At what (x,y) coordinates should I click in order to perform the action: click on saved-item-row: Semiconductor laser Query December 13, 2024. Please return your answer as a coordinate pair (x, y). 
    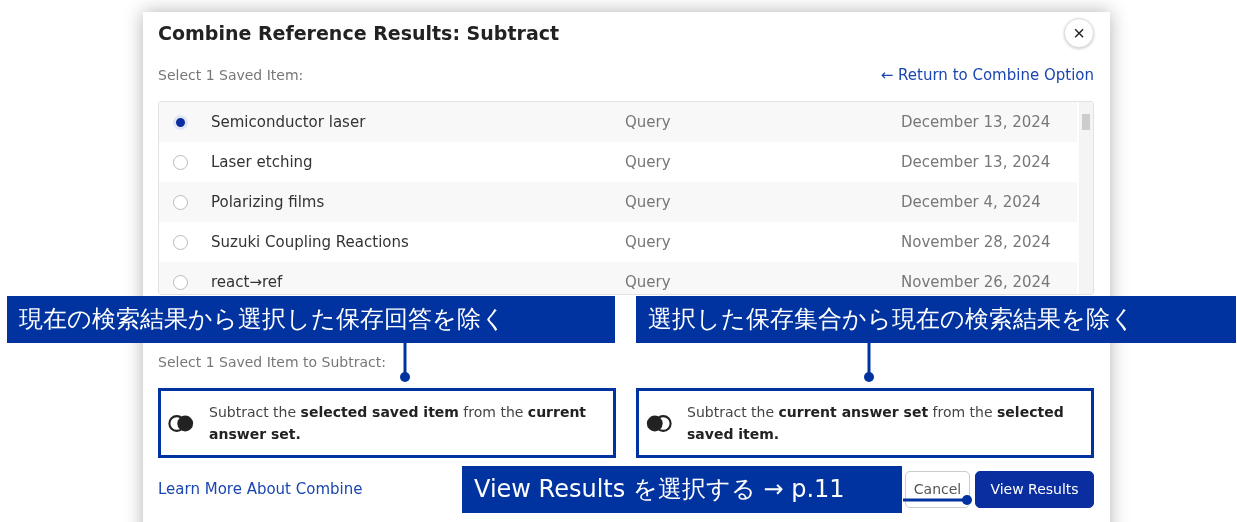
    Looking at the image, I should click on (618, 122).